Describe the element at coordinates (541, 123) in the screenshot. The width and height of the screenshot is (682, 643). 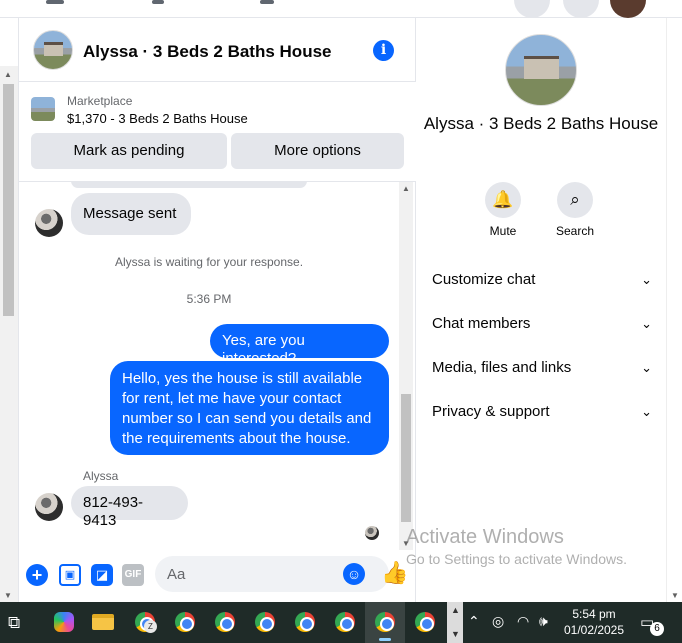
I see `details-title: Alyssa · 3 Beds 2 Baths House` at that location.